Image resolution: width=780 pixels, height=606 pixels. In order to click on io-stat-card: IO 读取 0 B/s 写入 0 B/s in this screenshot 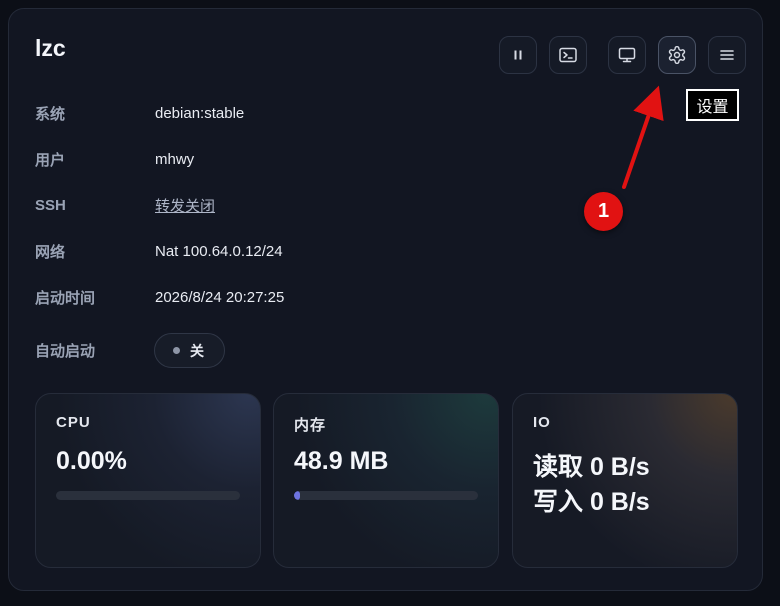, I will do `click(625, 480)`.